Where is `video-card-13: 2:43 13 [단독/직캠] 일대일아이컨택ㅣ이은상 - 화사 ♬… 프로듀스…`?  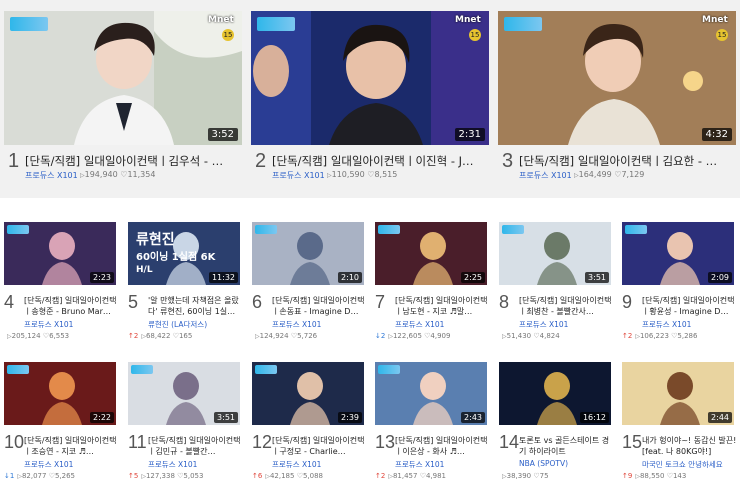
video-card-13: 2:43 13 [단독/직캠] 일대일아이컨택ㅣ이은상 - 화사 ♬… 프로듀스… is located at coordinates (434, 423).